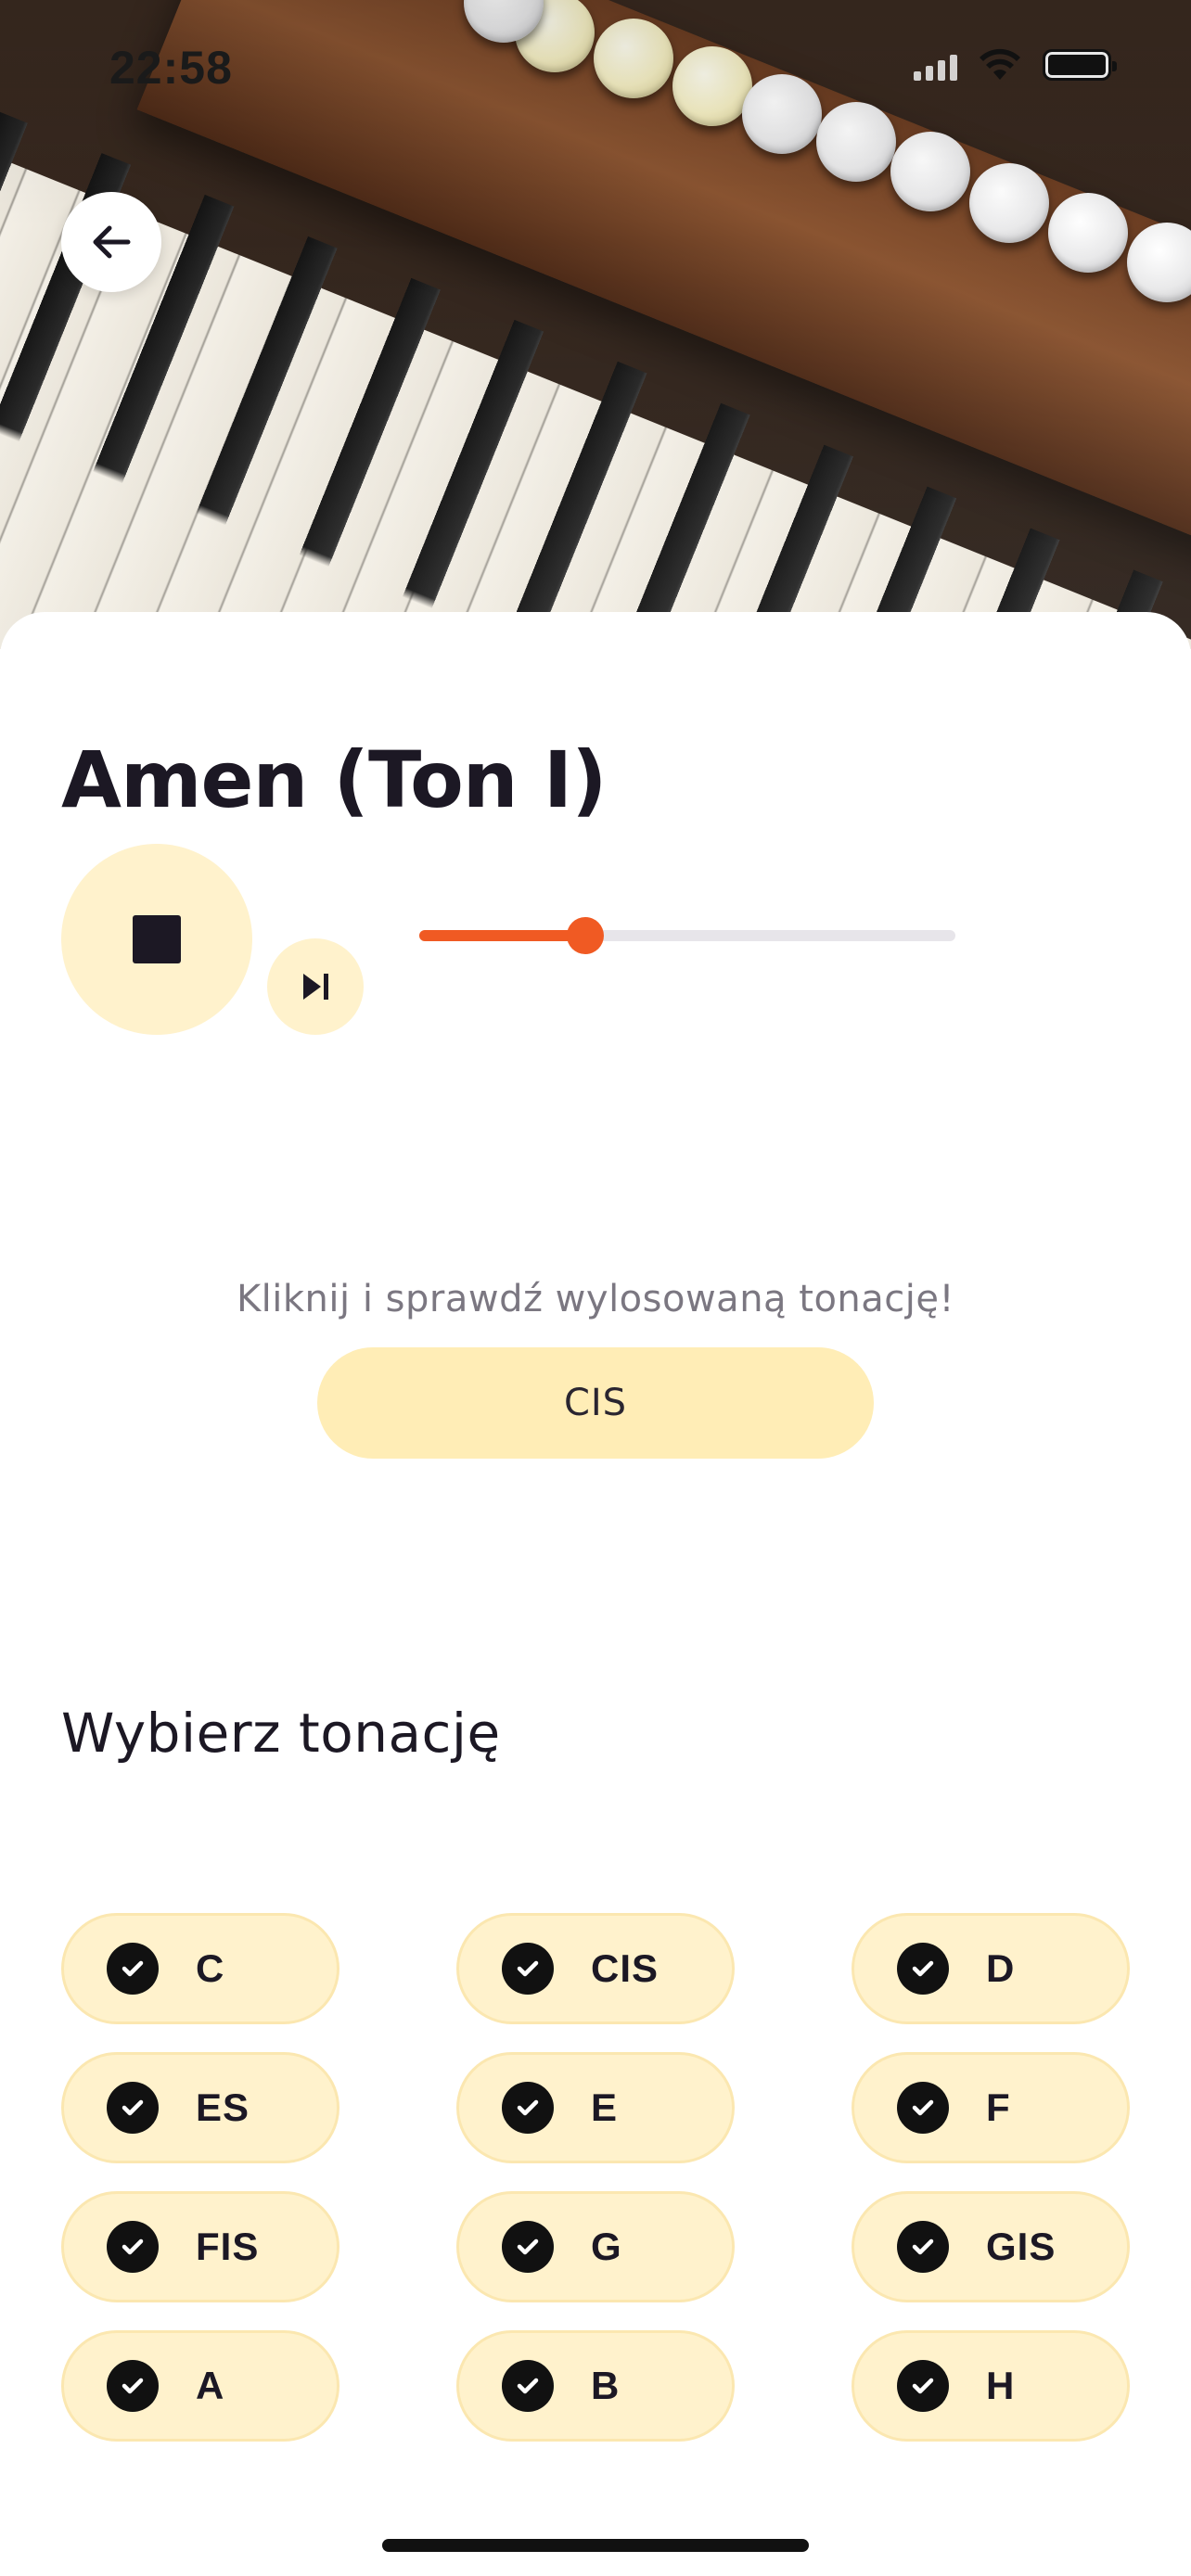 This screenshot has height=2576, width=1191. I want to click on key-option-label: C, so click(210, 1968).